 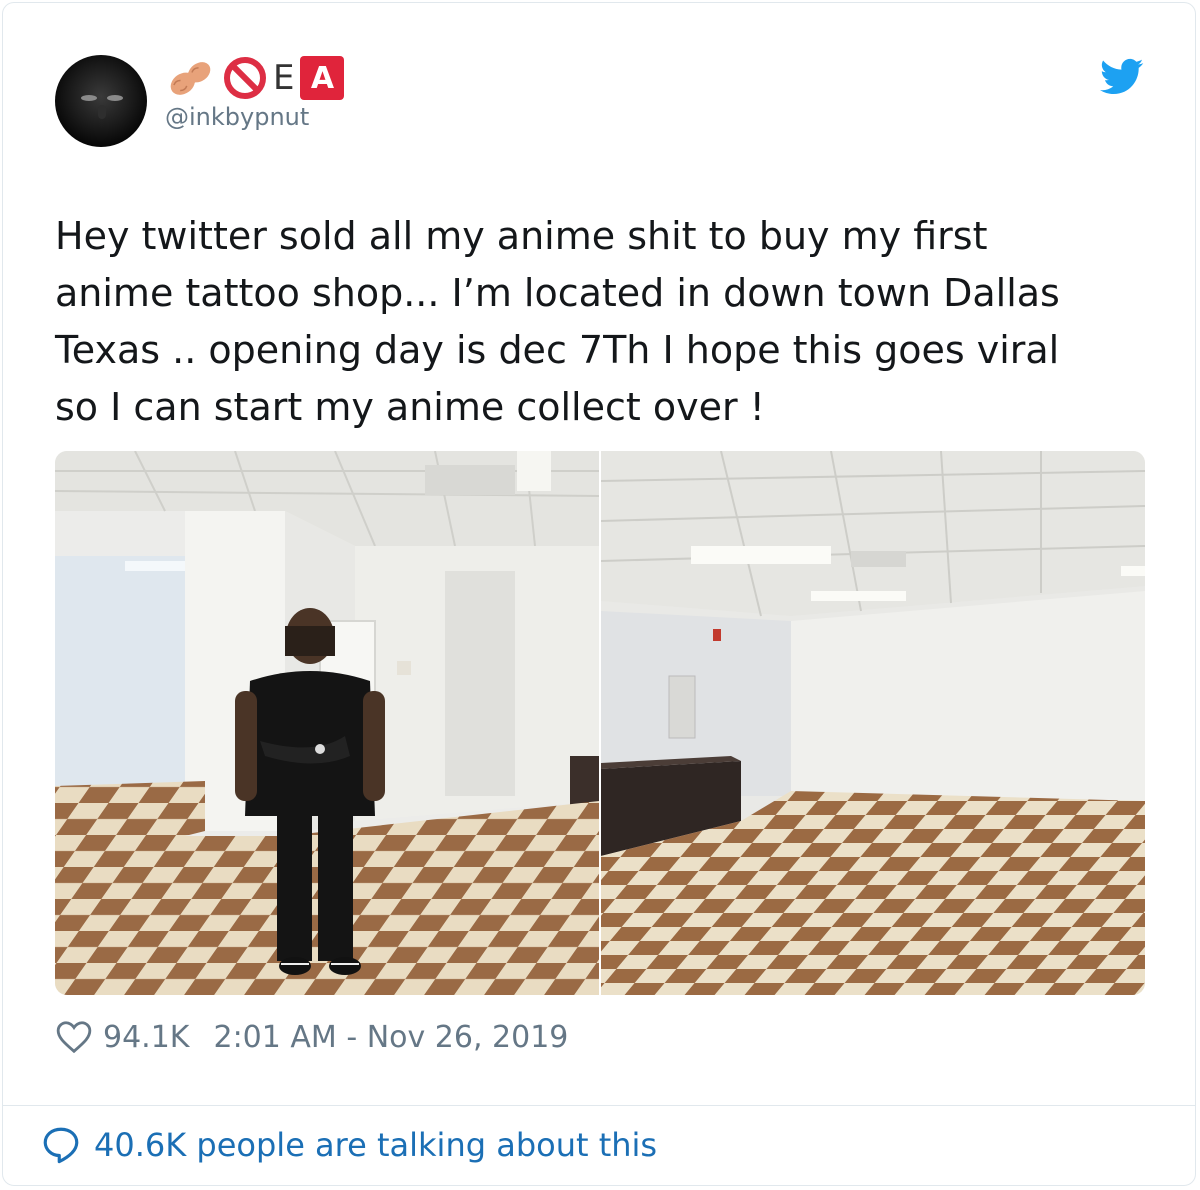 I want to click on avatar-eye-right, so click(x=115, y=98).